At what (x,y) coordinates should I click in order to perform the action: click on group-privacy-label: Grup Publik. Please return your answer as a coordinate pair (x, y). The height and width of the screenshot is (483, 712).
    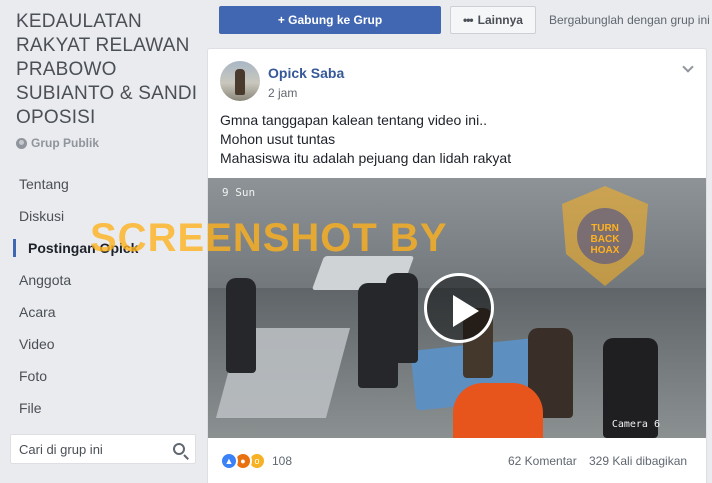
    Looking at the image, I should click on (57, 143).